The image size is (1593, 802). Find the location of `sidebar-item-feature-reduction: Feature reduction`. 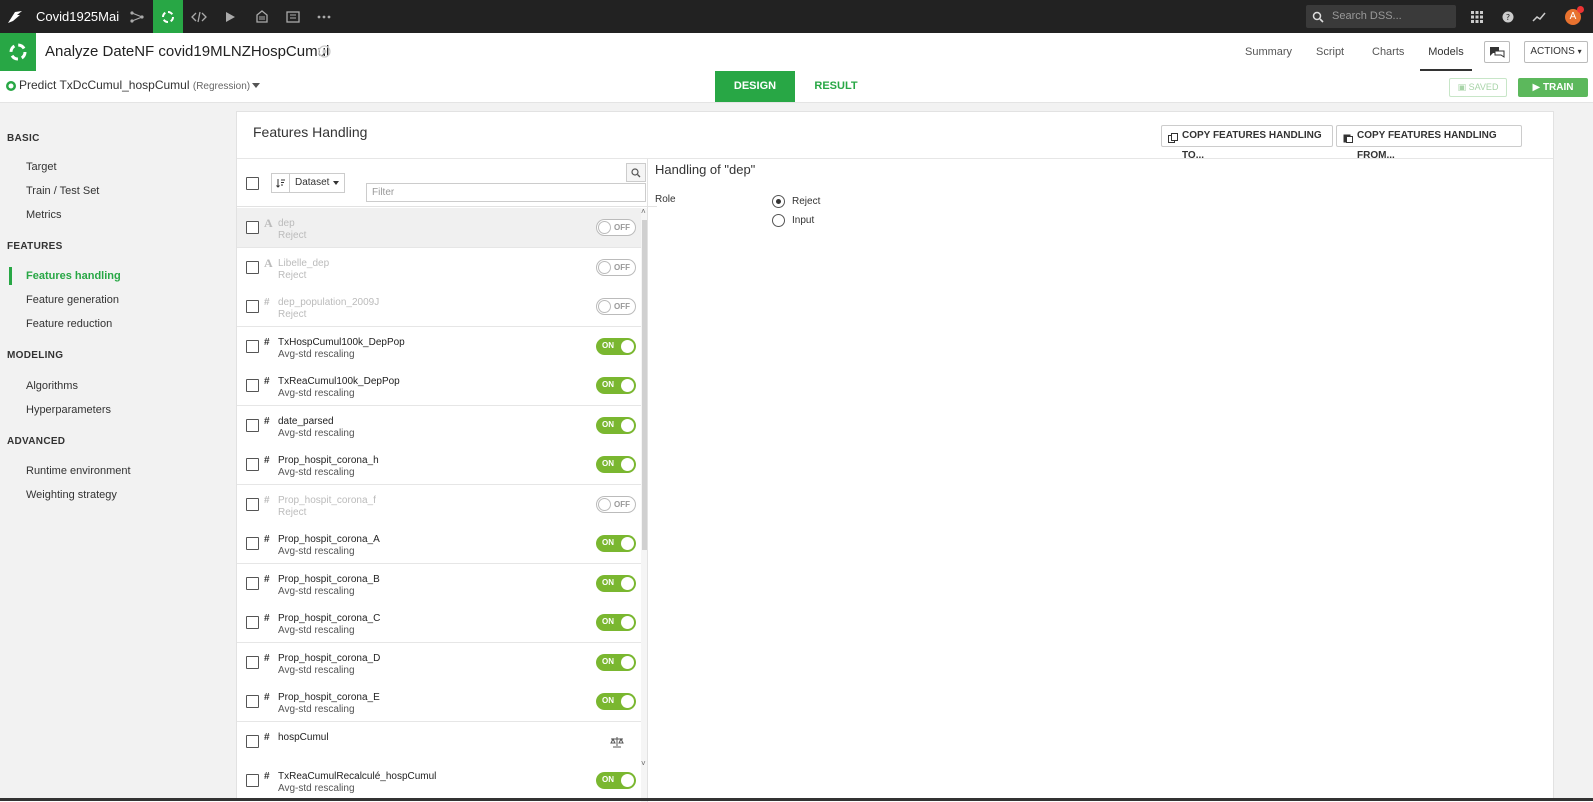

sidebar-item-feature-reduction: Feature reduction is located at coordinates (69, 324).